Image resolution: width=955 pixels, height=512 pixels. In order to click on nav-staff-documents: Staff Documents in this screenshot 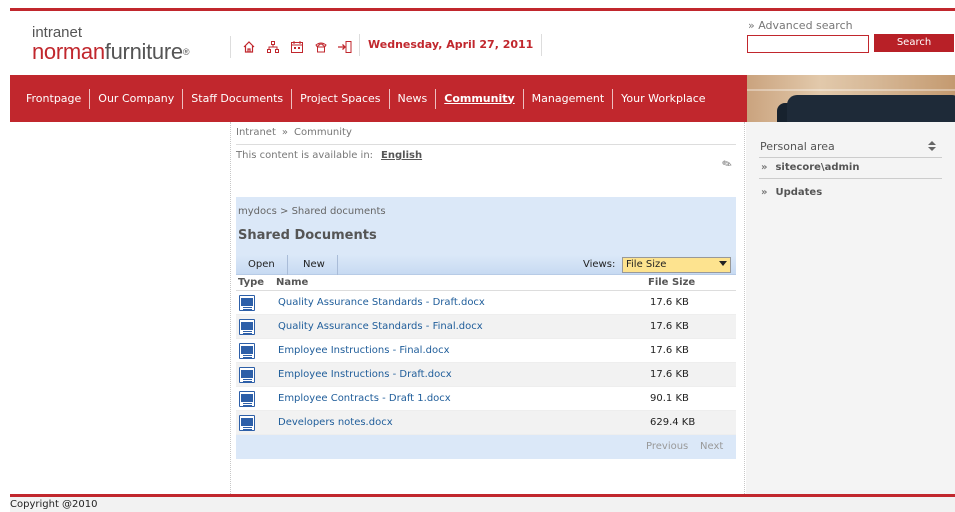, I will do `click(238, 98)`.